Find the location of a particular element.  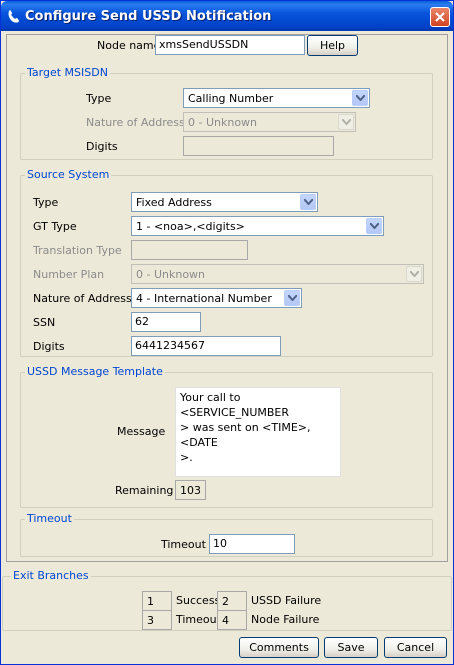

target-noa-value: 0 - Unknown is located at coordinates (223, 122).